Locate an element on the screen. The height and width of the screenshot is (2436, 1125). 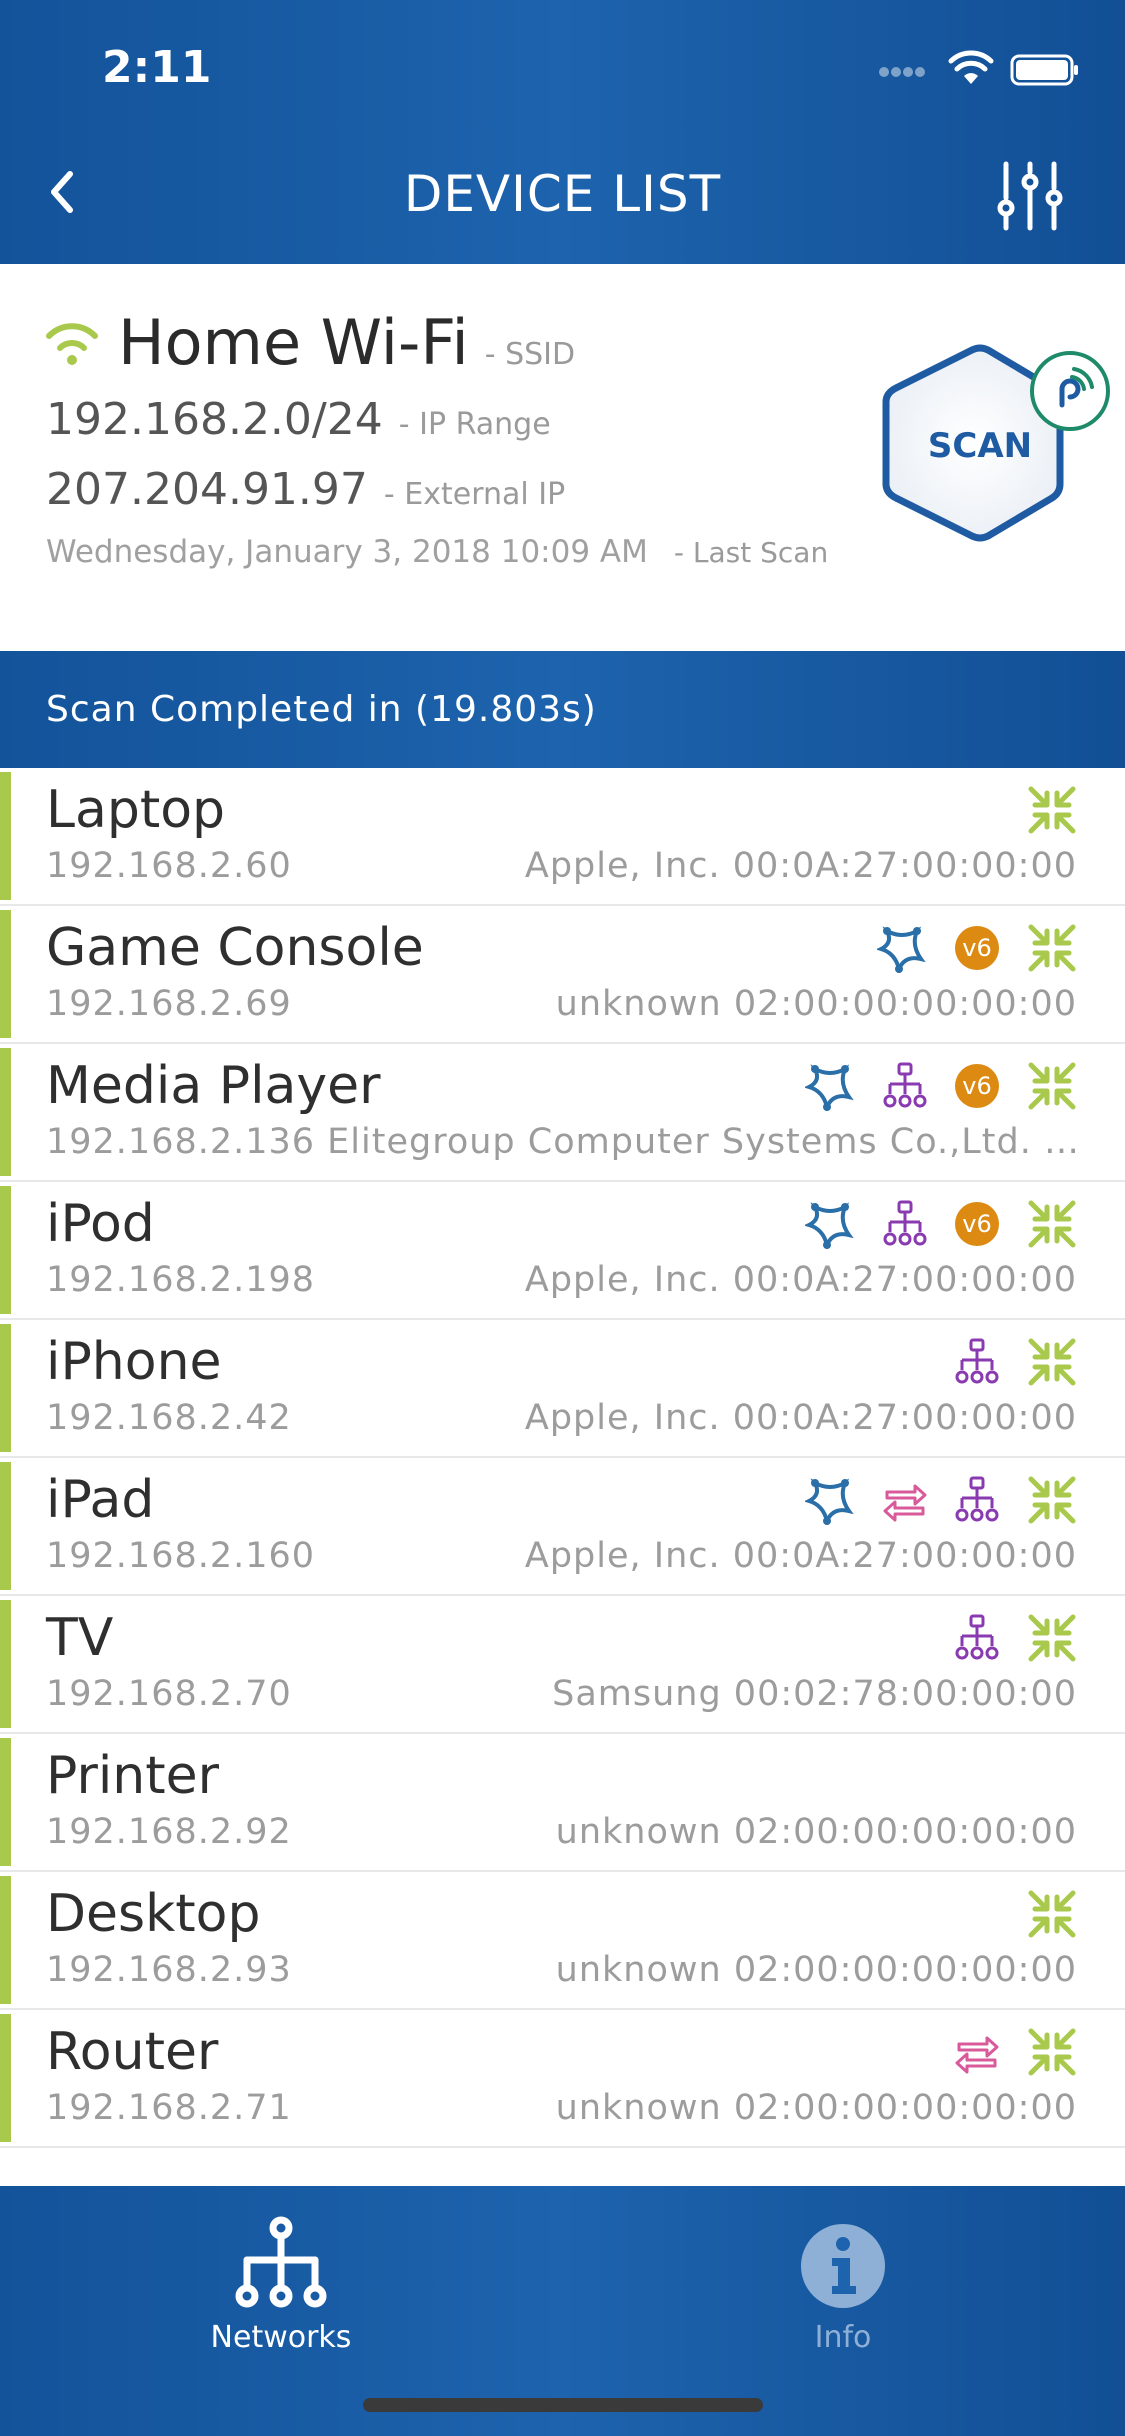
ip-range-value: 192.168.2.0/24 is located at coordinates (214, 419).